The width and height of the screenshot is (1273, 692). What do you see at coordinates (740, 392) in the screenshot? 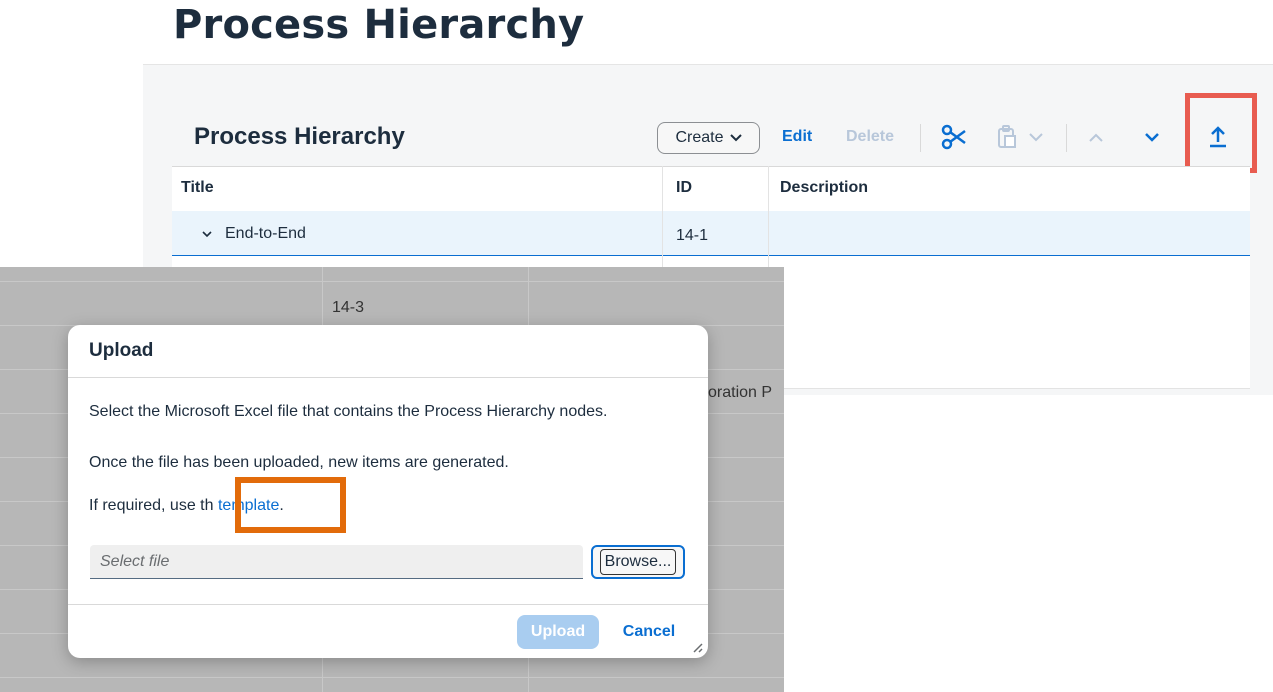
I see `background-description-text: oration P` at bounding box center [740, 392].